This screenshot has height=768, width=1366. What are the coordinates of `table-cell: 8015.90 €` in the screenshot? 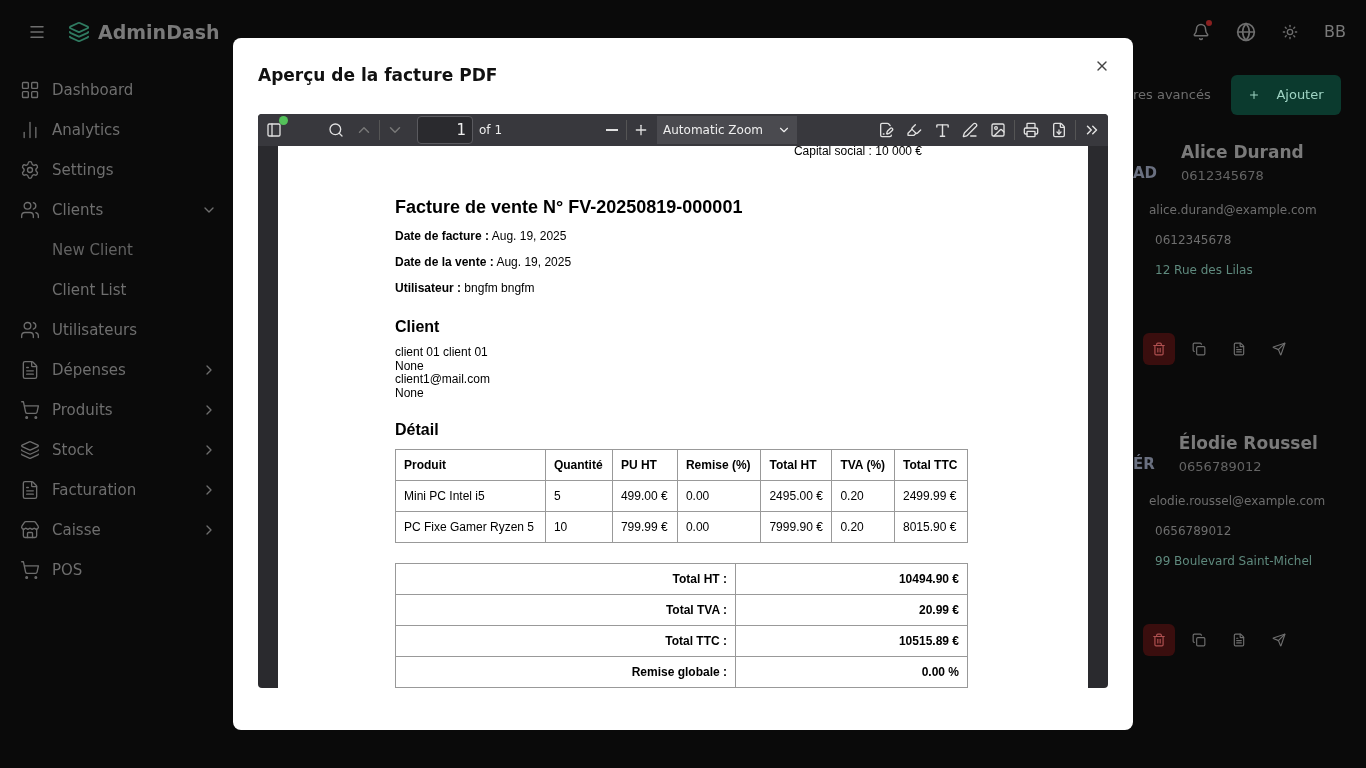 It's located at (931, 527).